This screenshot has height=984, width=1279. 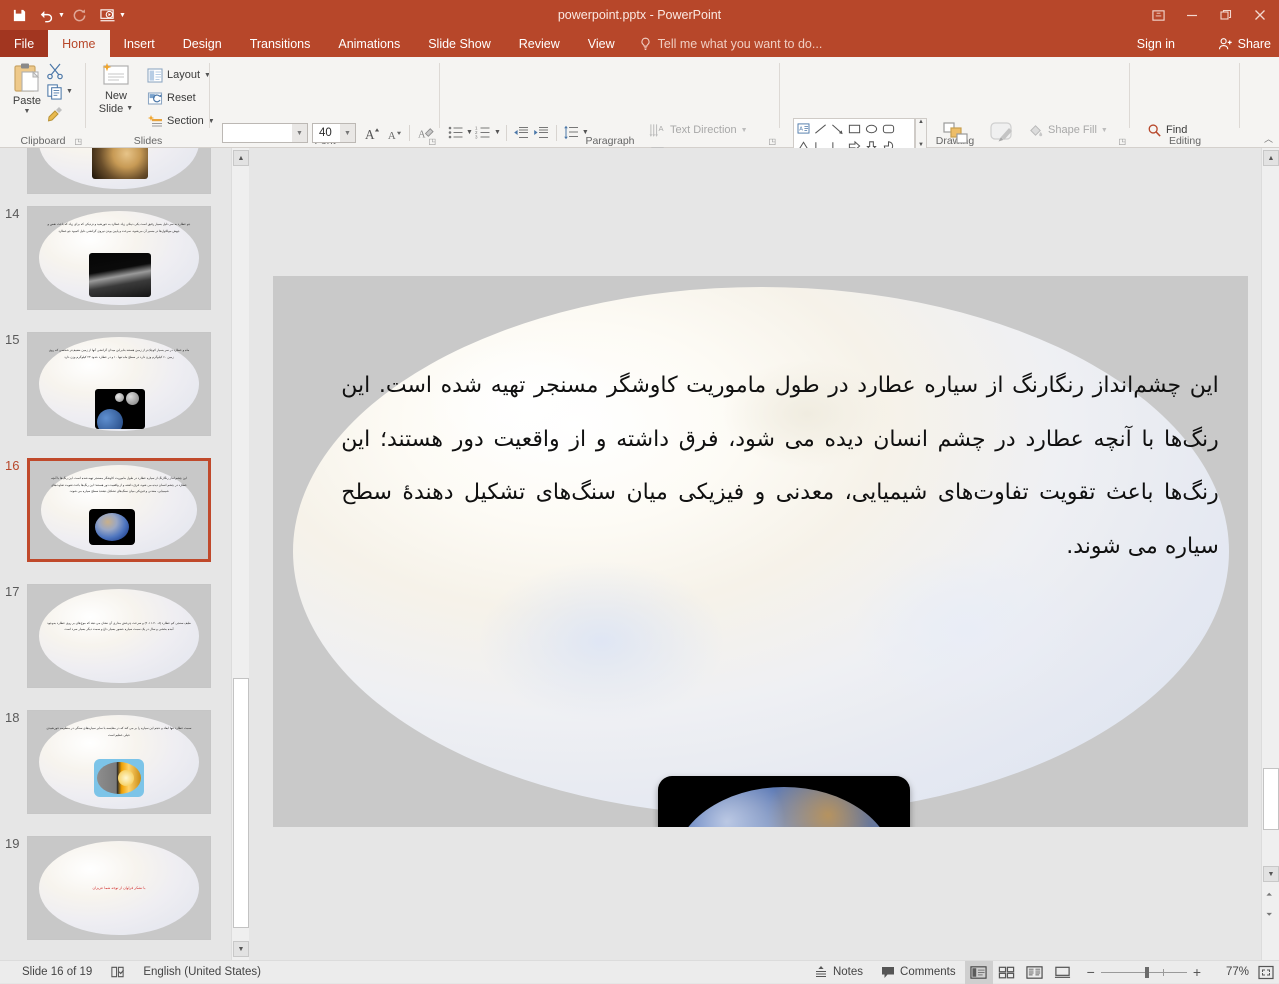 I want to click on text-direction-dropdown-icon: ▼, so click(x=744, y=130).